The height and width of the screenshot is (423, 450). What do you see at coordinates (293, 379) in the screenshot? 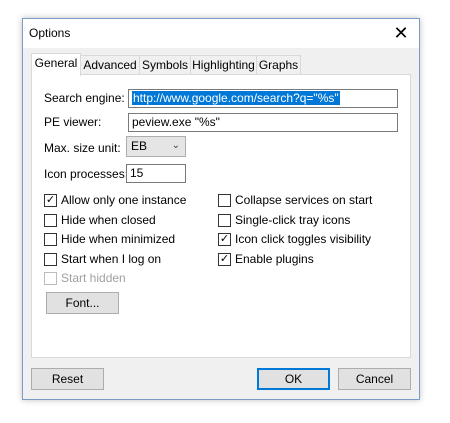
I see `ok-button: OK` at bounding box center [293, 379].